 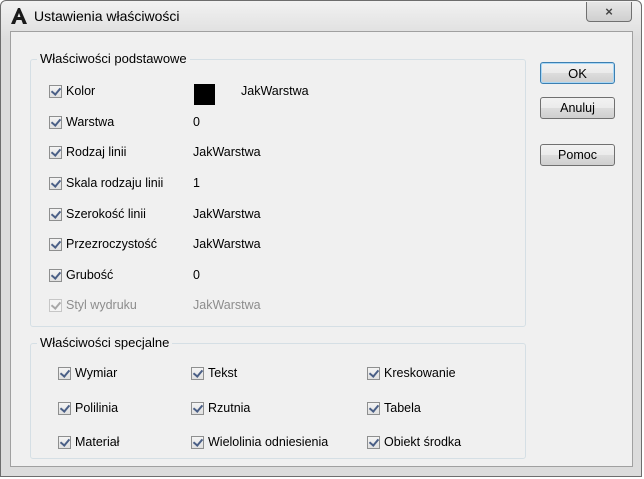 What do you see at coordinates (268, 442) in the screenshot?
I see `checkbox-label: Wielolinia odniesienia` at bounding box center [268, 442].